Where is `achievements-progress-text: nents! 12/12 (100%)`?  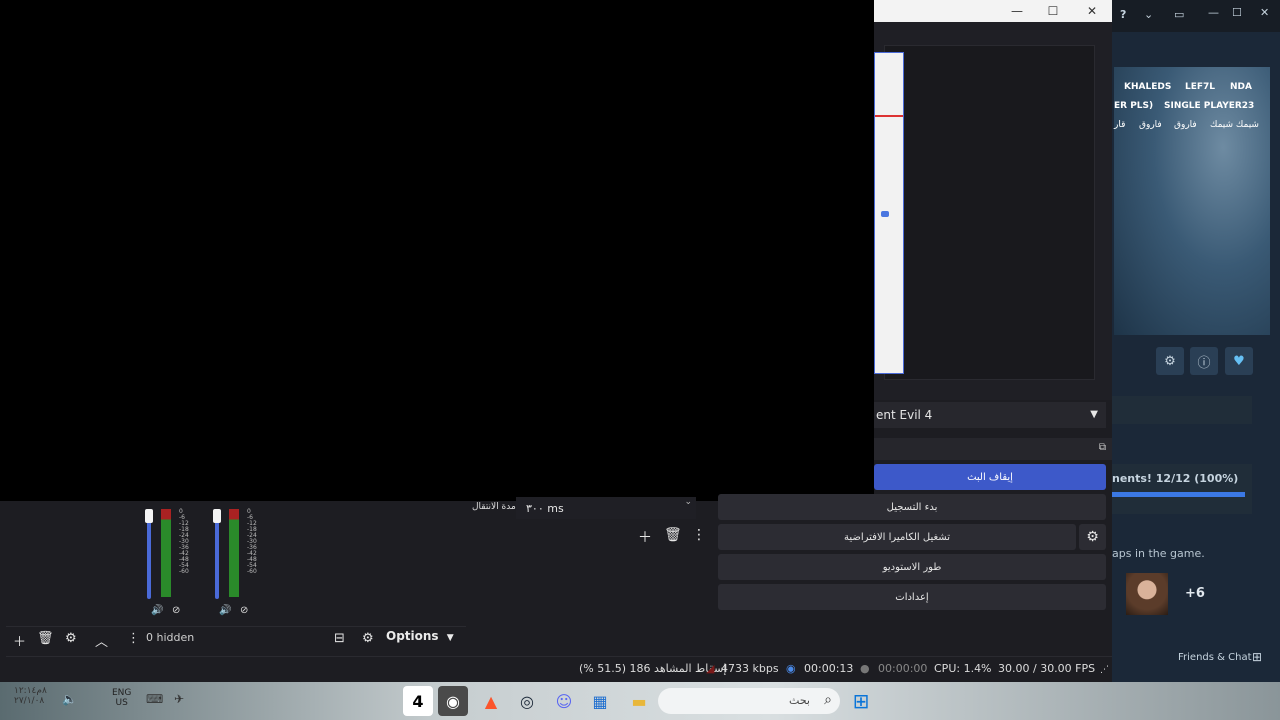 achievements-progress-text: nents! 12/12 (100%) is located at coordinates (1175, 478).